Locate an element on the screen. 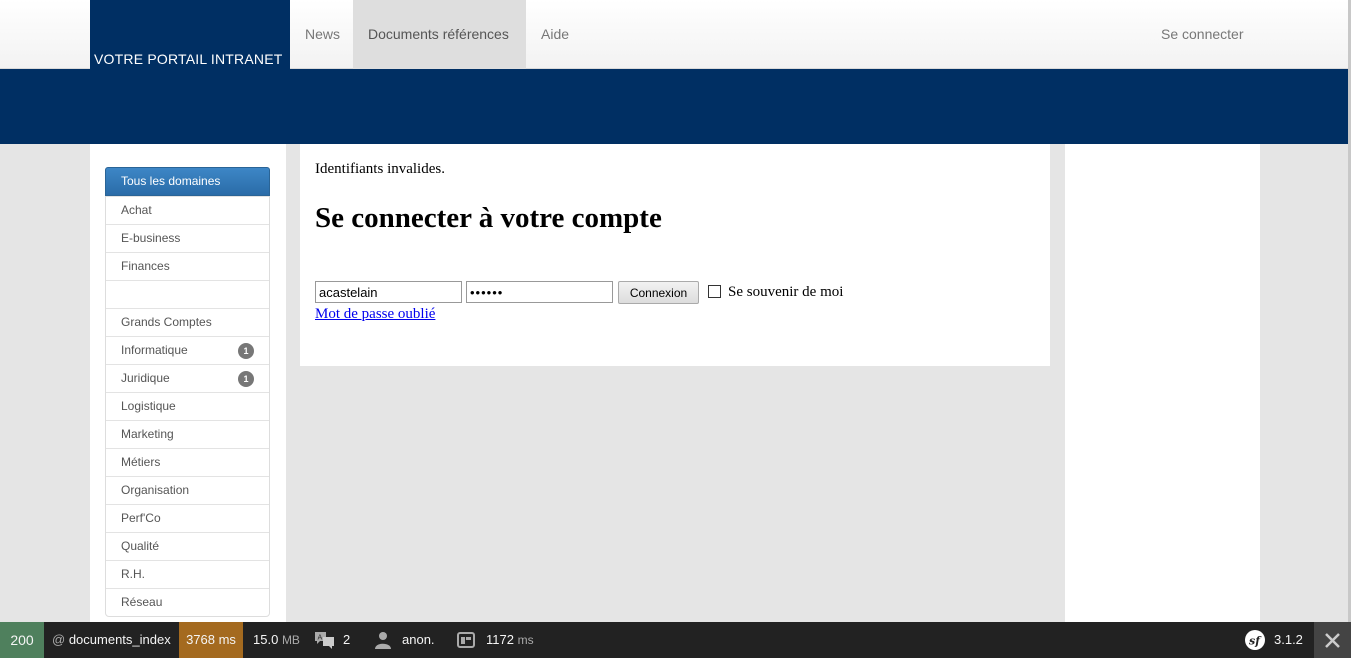 This screenshot has width=1351, height=658. connexion-button: Connexion is located at coordinates (658, 292).